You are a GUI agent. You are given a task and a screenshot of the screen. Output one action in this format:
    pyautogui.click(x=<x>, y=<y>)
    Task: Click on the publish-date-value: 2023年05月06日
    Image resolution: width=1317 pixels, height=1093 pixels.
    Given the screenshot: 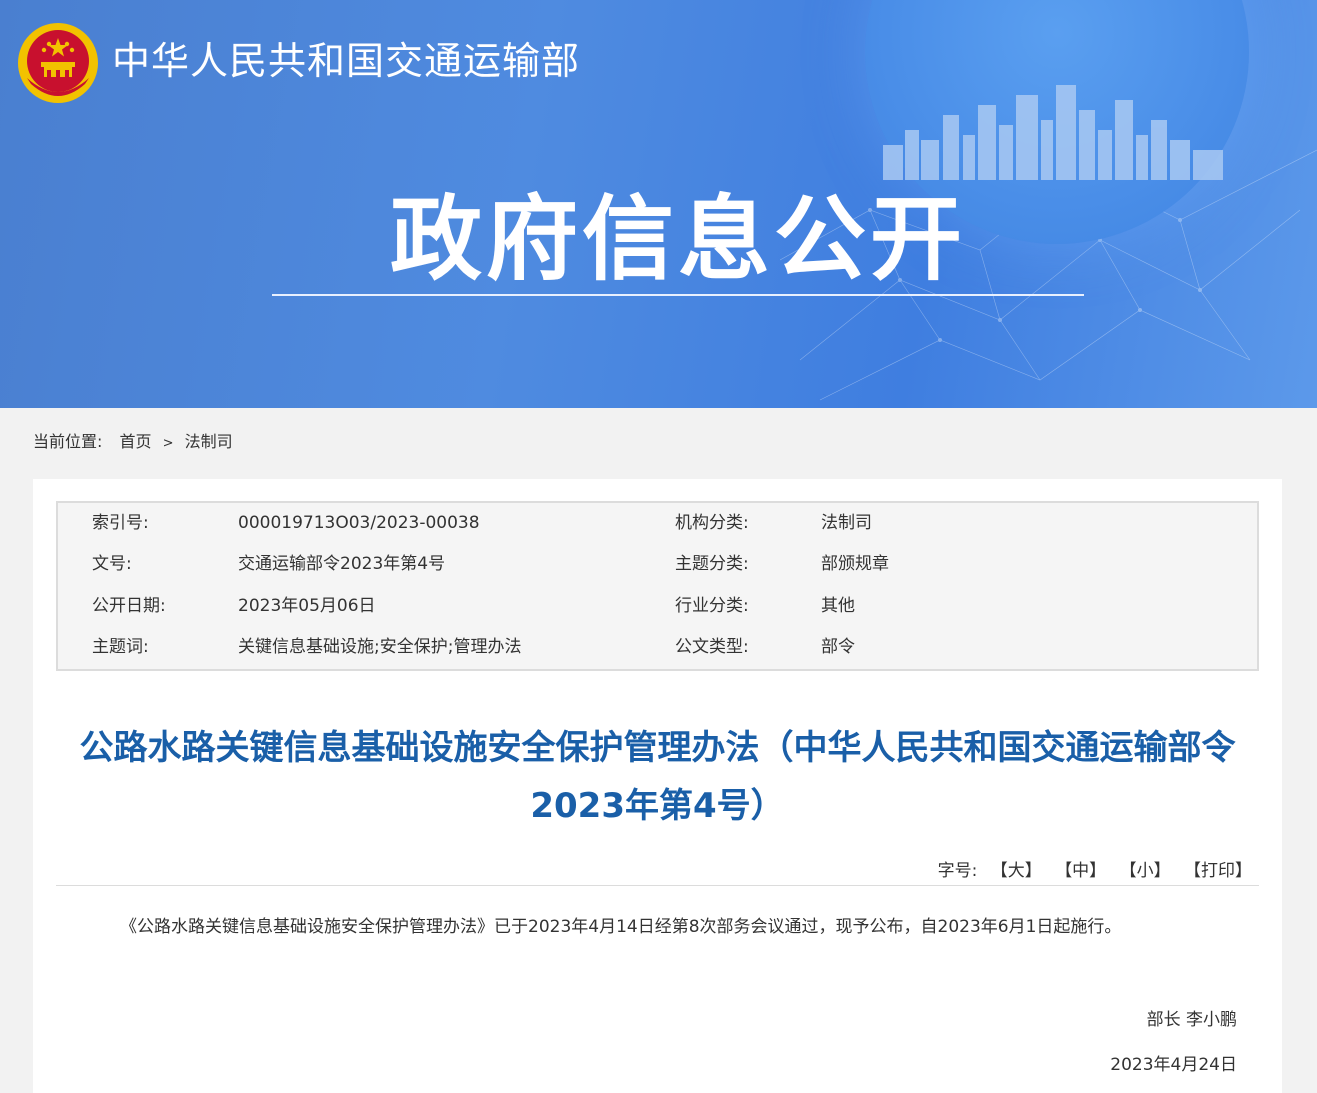 What is the action you would take?
    pyautogui.click(x=307, y=606)
    